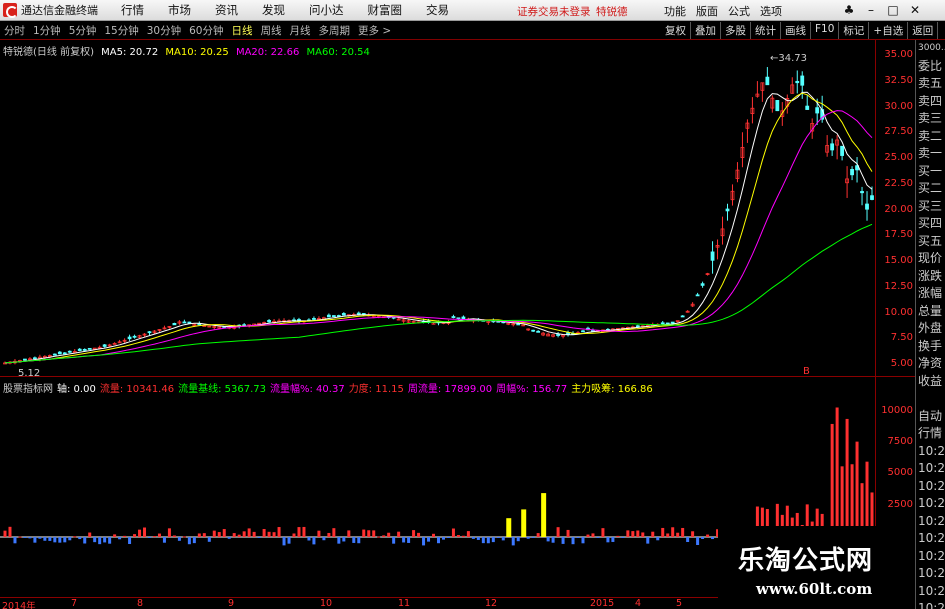  Describe the element at coordinates (226, 10) in the screenshot. I see `menu-news: 资讯` at that location.